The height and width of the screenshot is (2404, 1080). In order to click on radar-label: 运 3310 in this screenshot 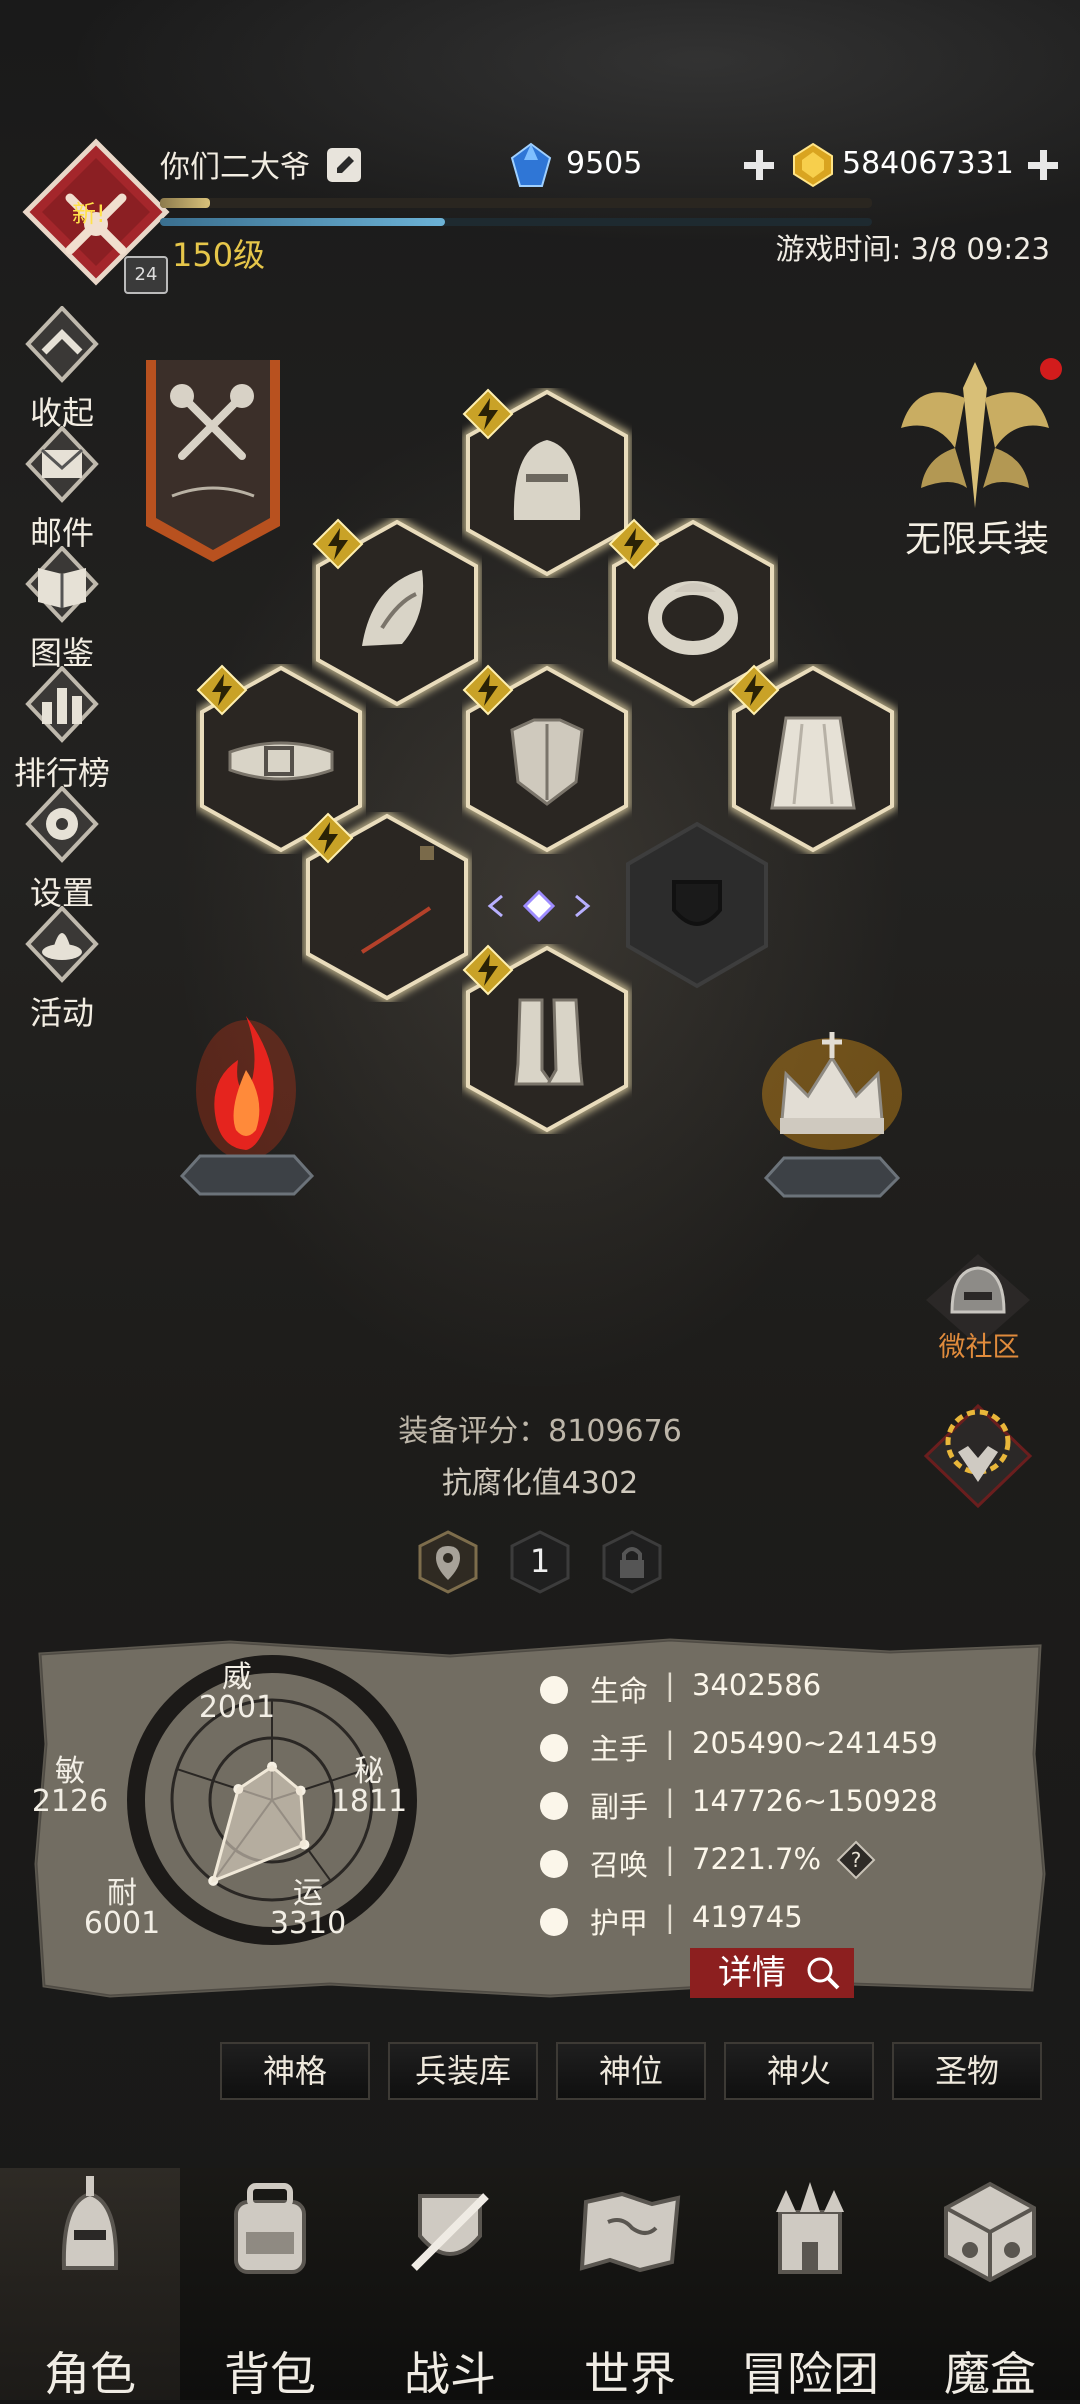, I will do `click(308, 1904)`.